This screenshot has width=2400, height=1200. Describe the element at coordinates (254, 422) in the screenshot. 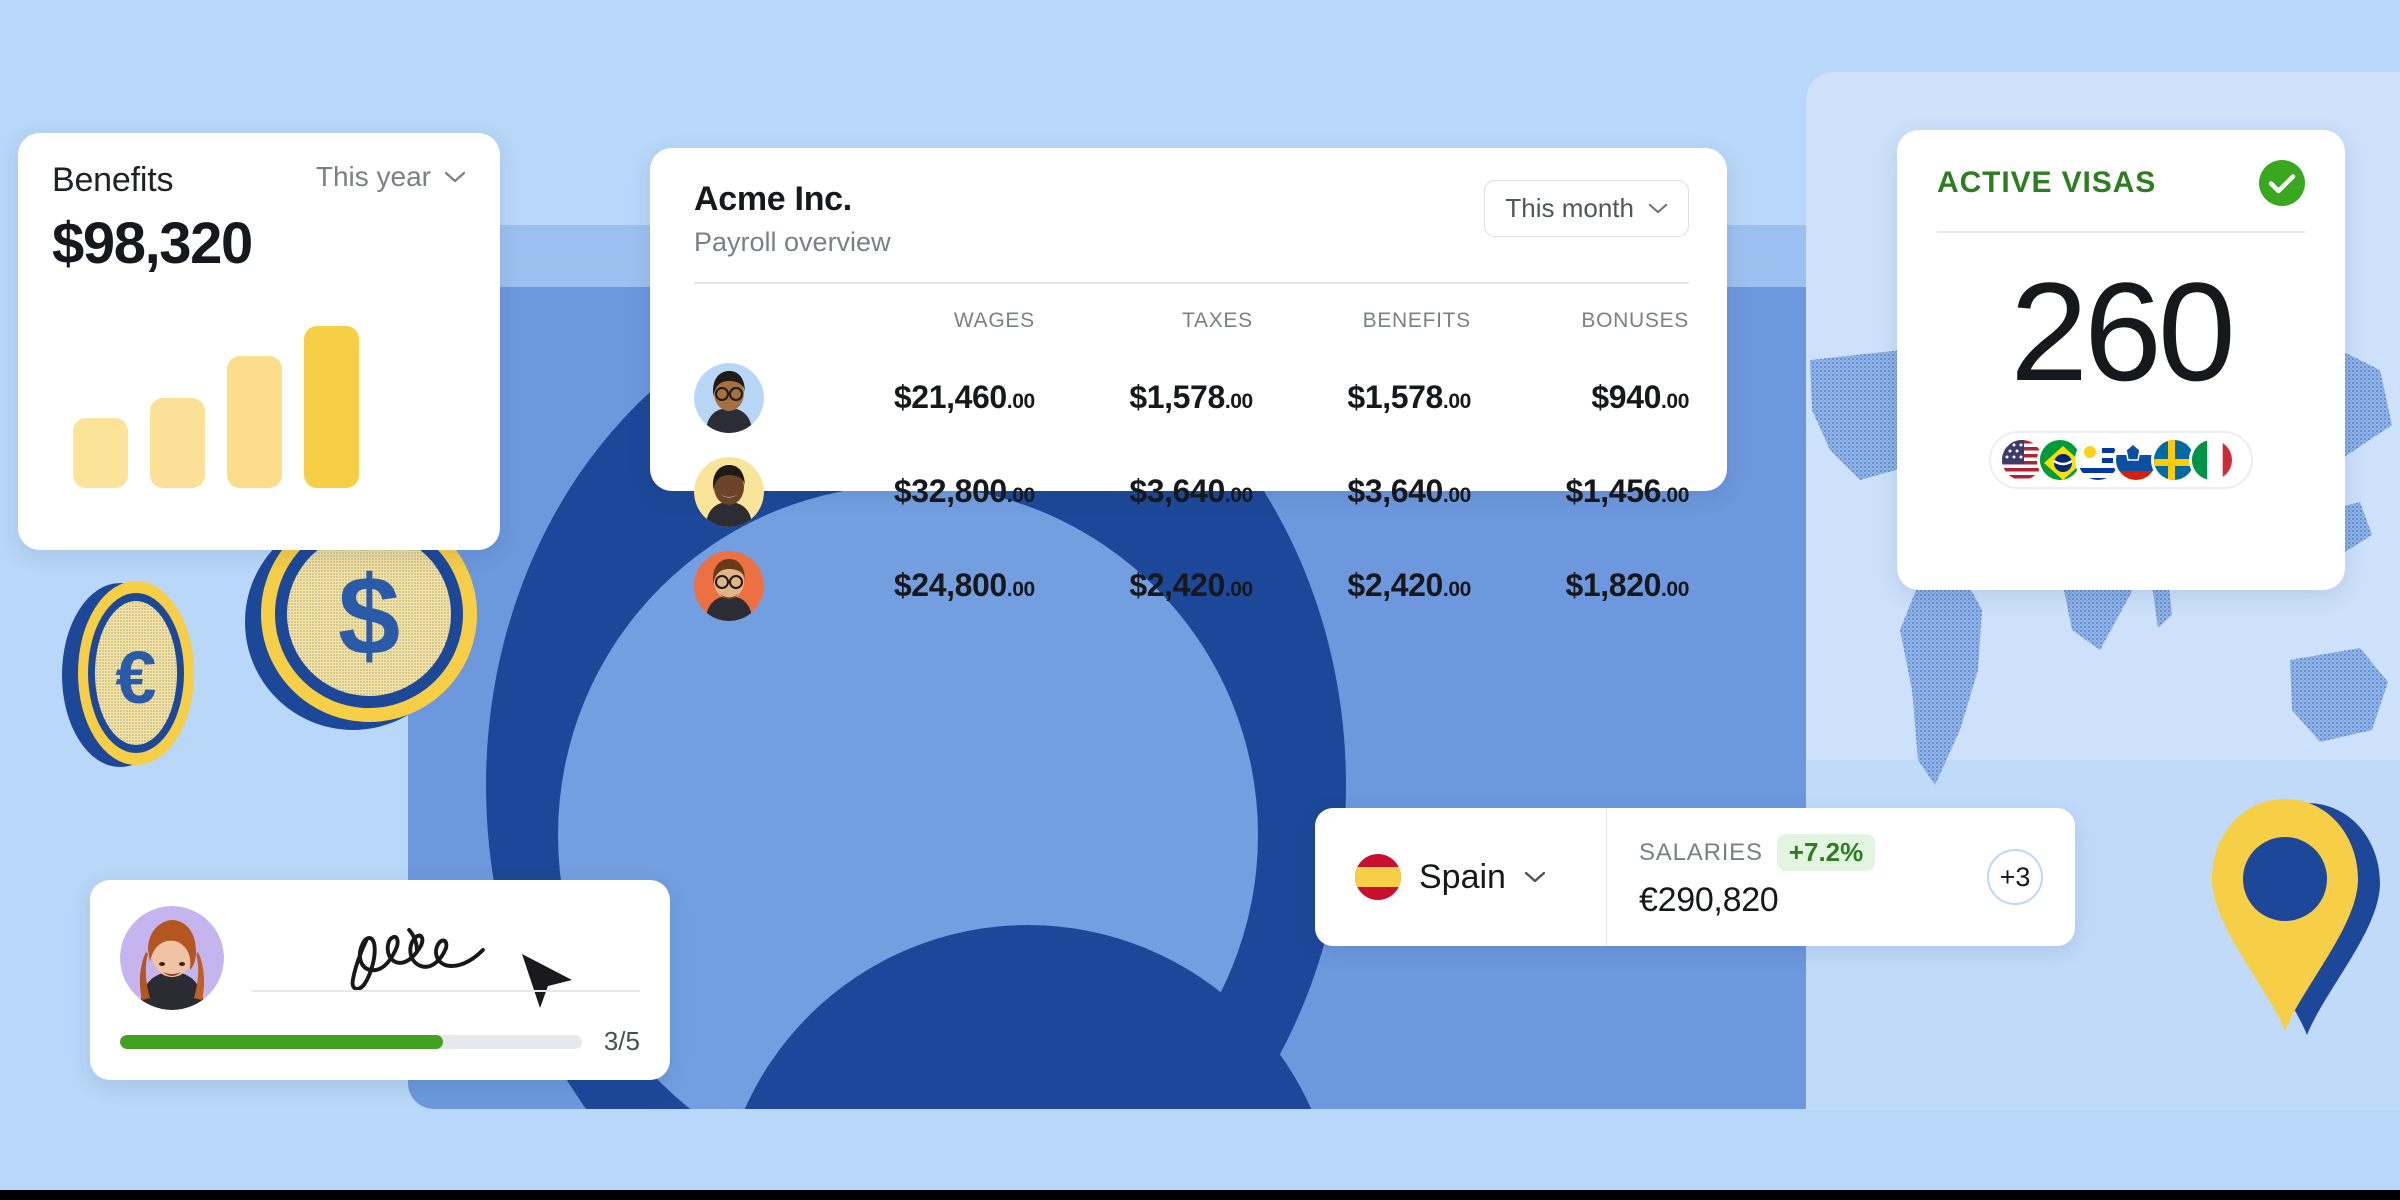

I see `benefits-bar-q3` at that location.